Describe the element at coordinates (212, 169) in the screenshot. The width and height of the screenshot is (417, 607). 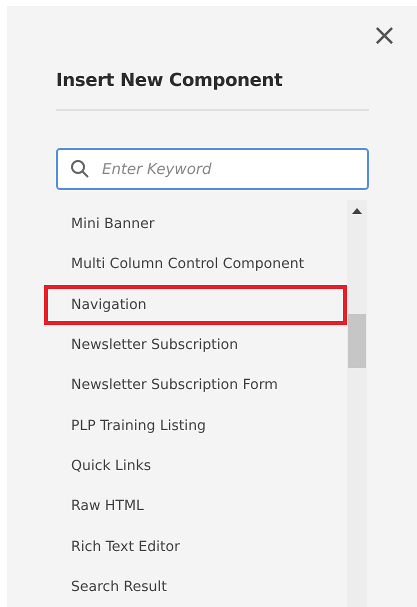
I see `search-field: Enter Keyword` at that location.